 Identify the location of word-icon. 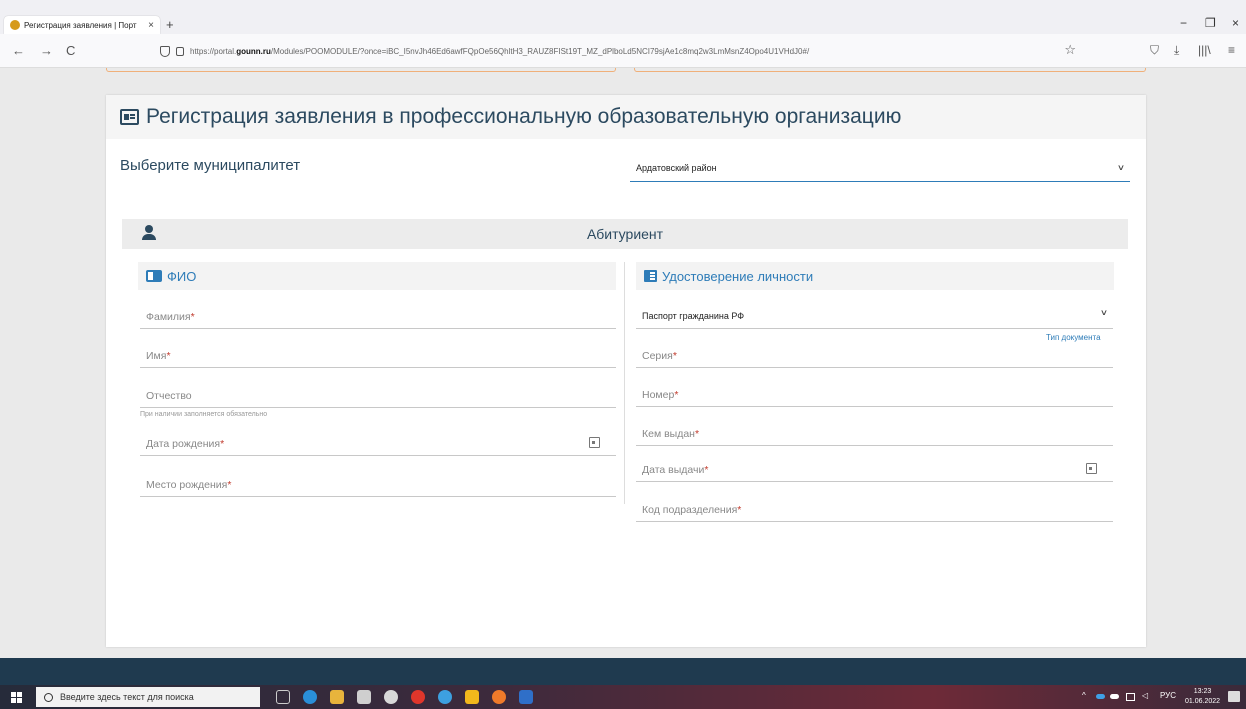
(526, 697).